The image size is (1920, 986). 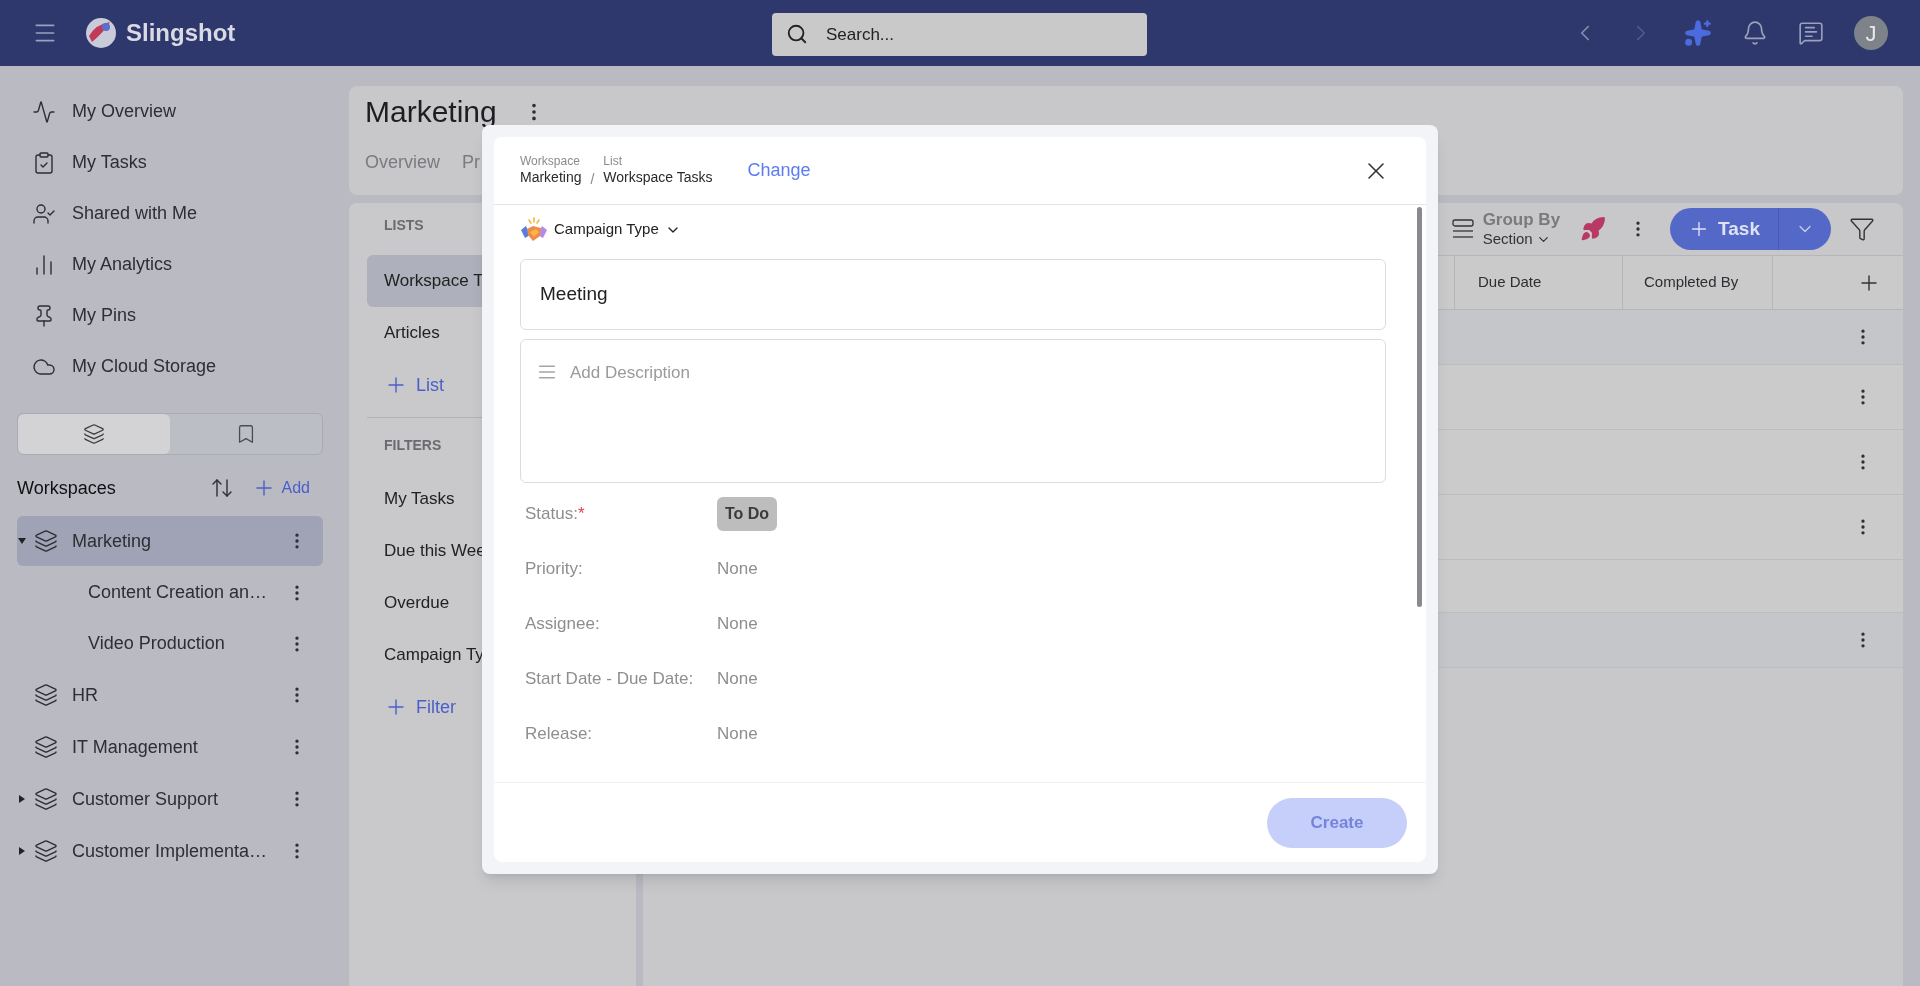 What do you see at coordinates (404, 225) in the screenshot?
I see `lists-heading: LISTS` at bounding box center [404, 225].